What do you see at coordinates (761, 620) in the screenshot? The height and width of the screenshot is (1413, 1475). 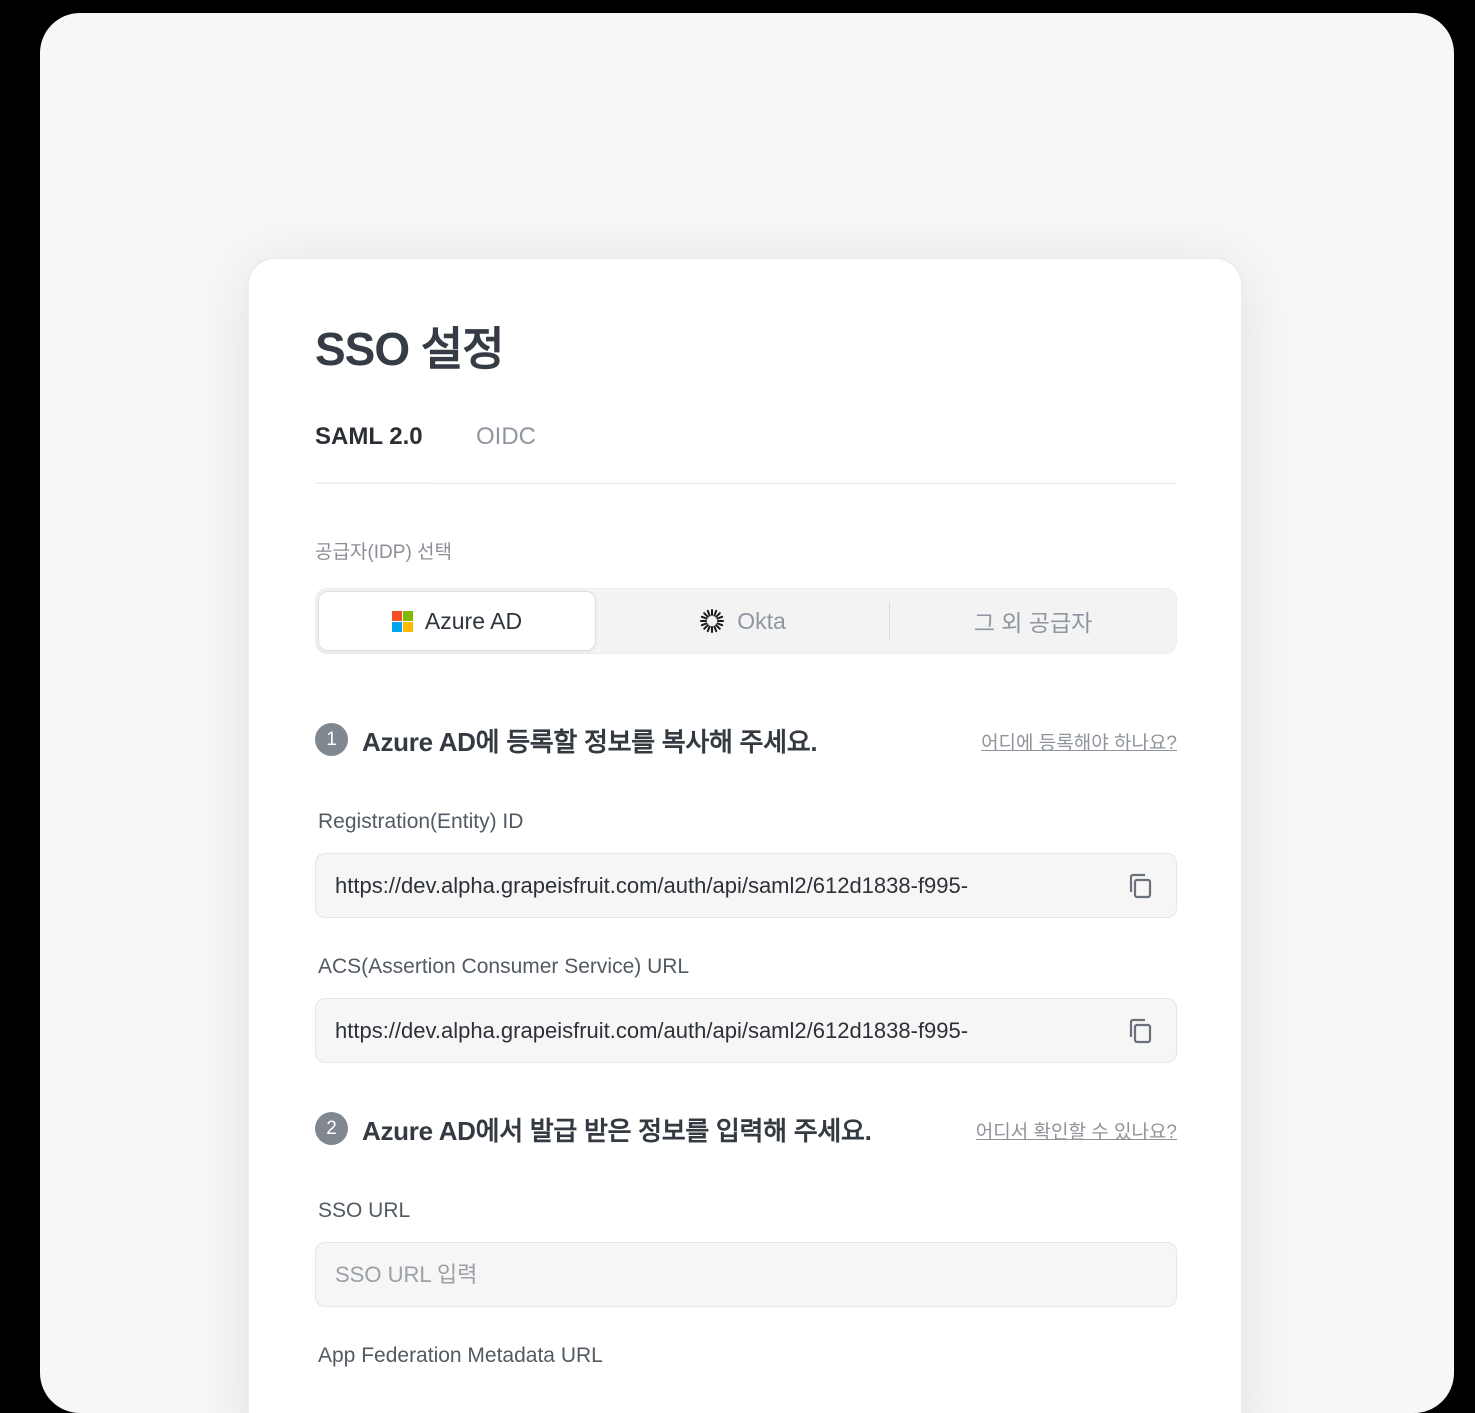 I see `idp-option-label: Okta` at bounding box center [761, 620].